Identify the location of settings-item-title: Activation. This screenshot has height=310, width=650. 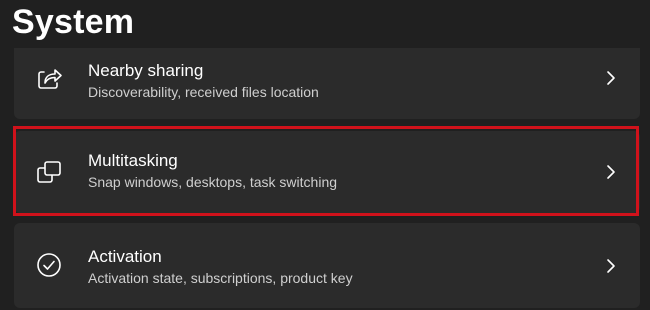
(125, 256).